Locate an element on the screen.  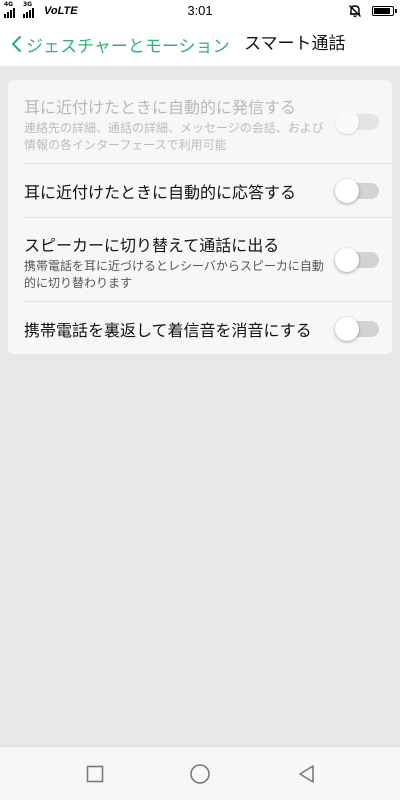
app-header: ジェスチャーとモーション スマート通話 is located at coordinates (200, 44).